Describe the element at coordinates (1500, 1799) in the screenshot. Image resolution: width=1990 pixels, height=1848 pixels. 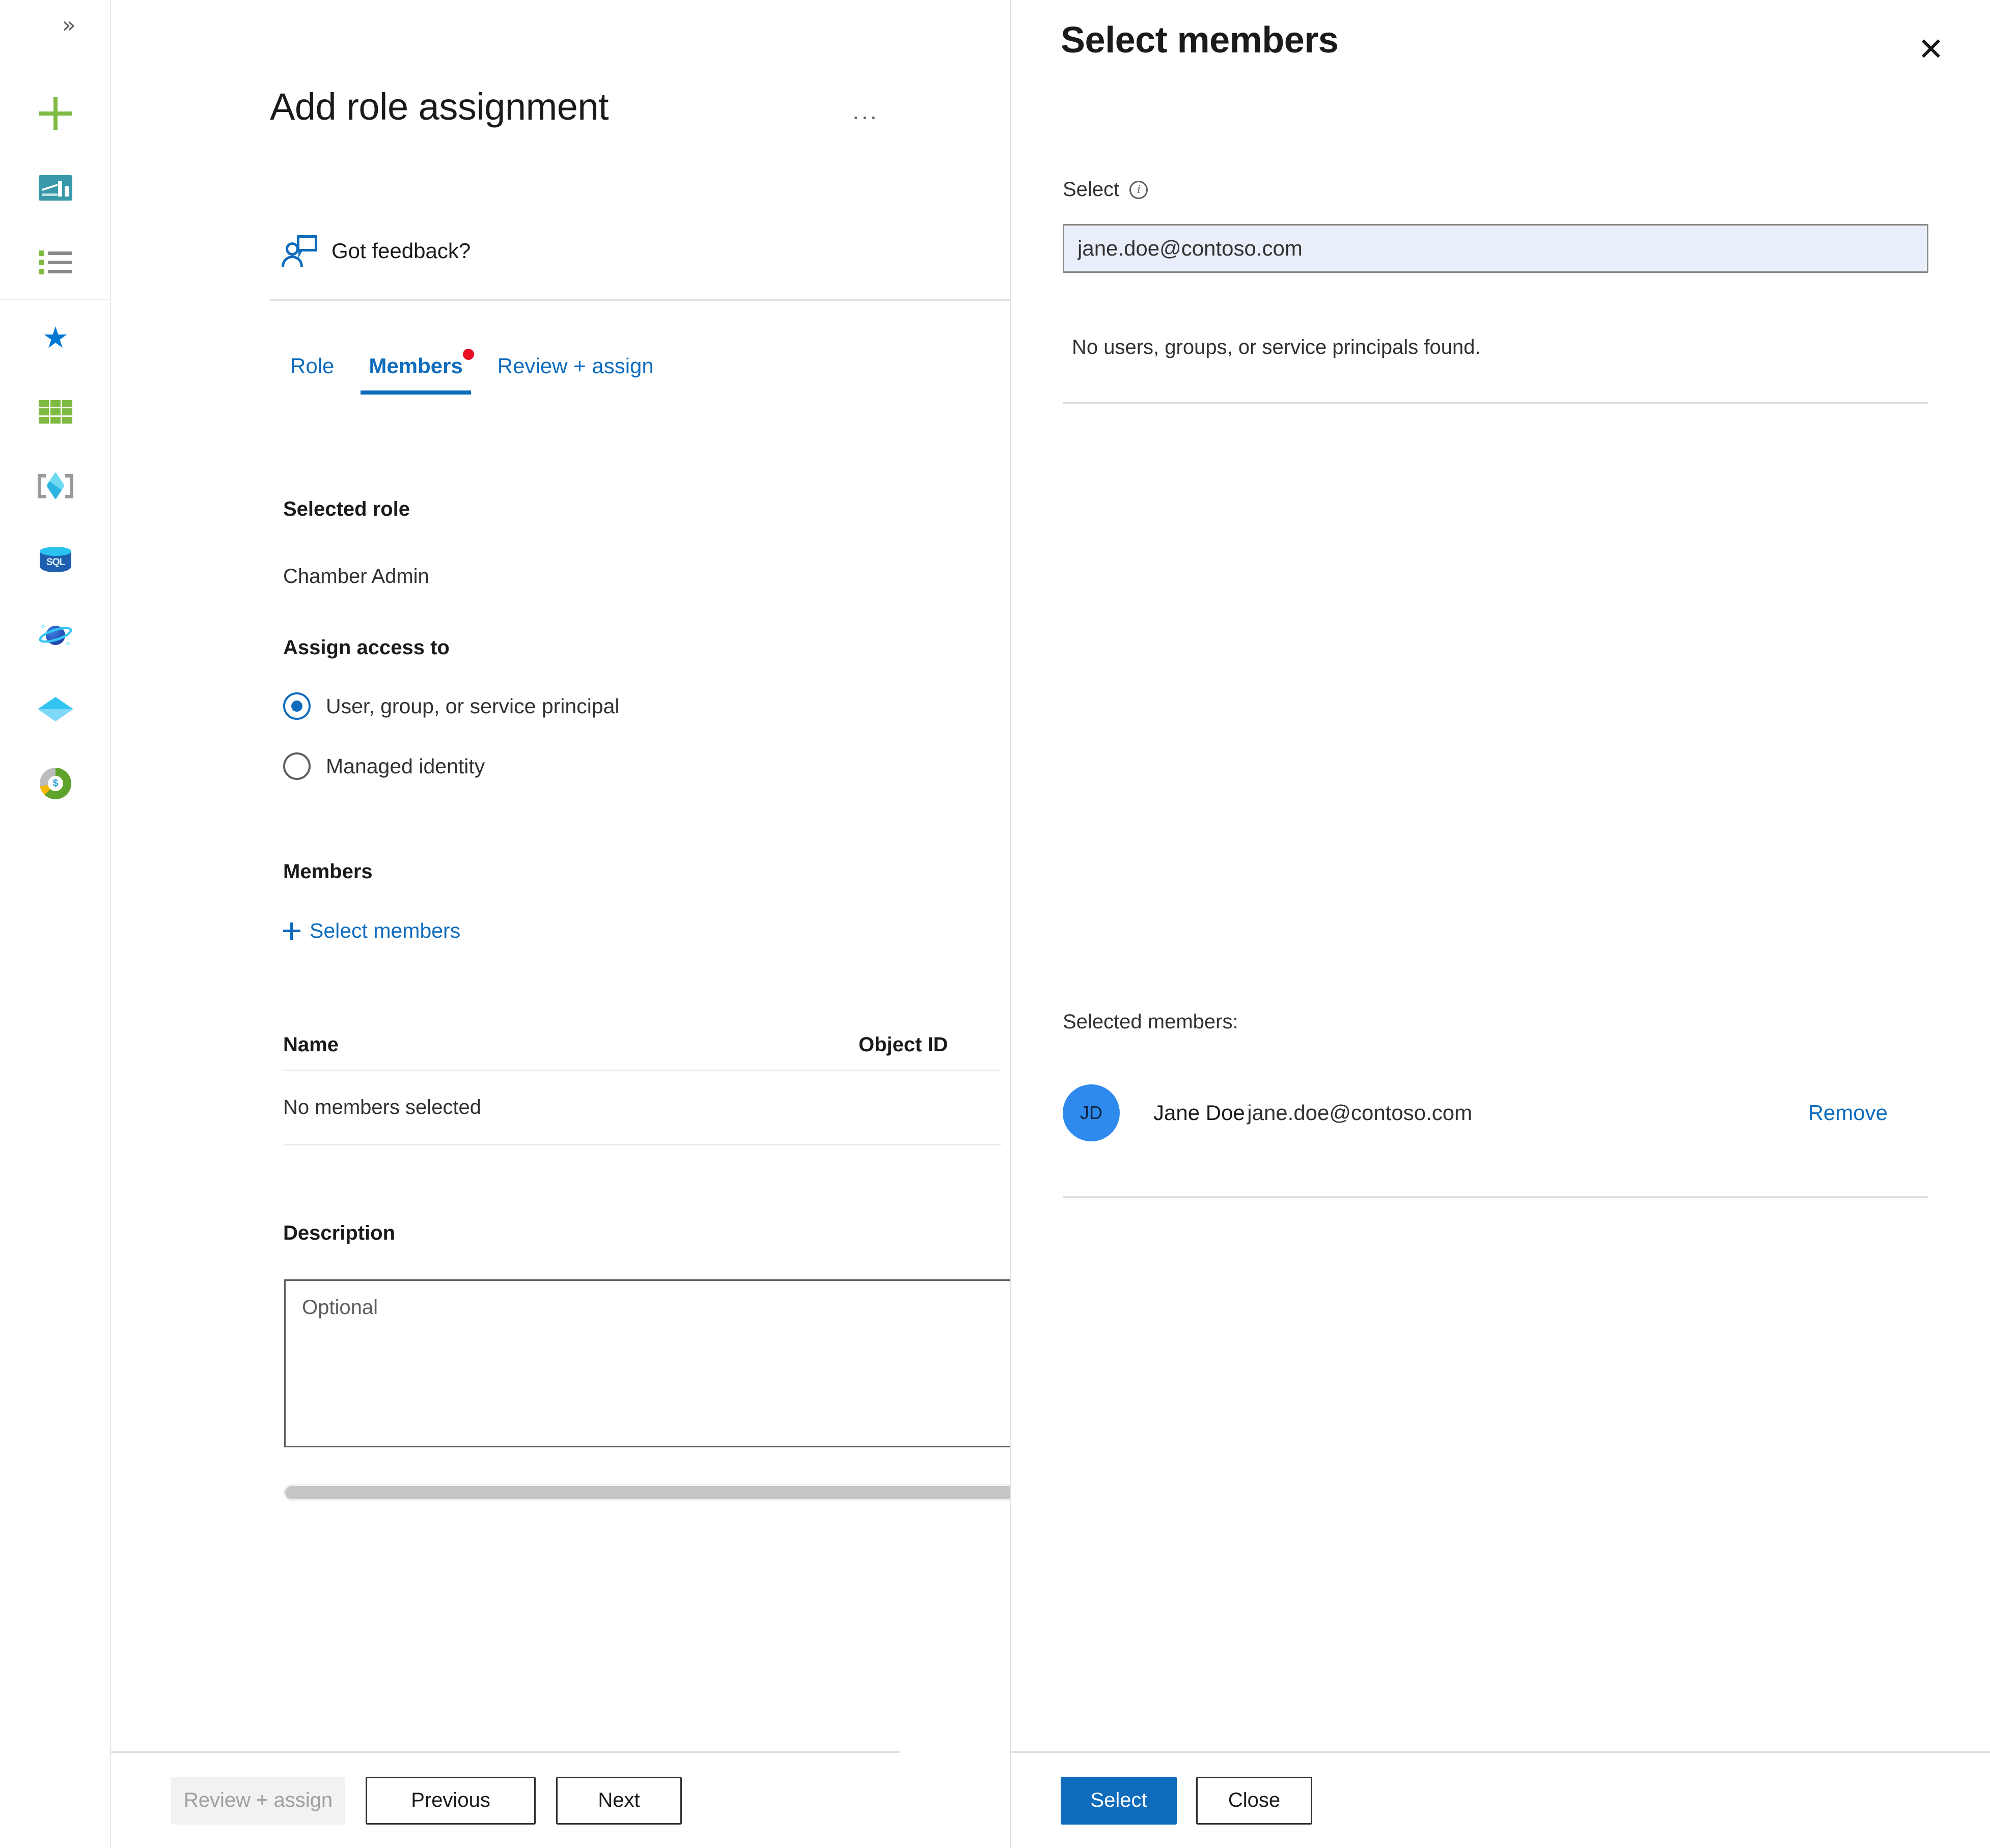
I see `panel-footer: Select Close` at that location.